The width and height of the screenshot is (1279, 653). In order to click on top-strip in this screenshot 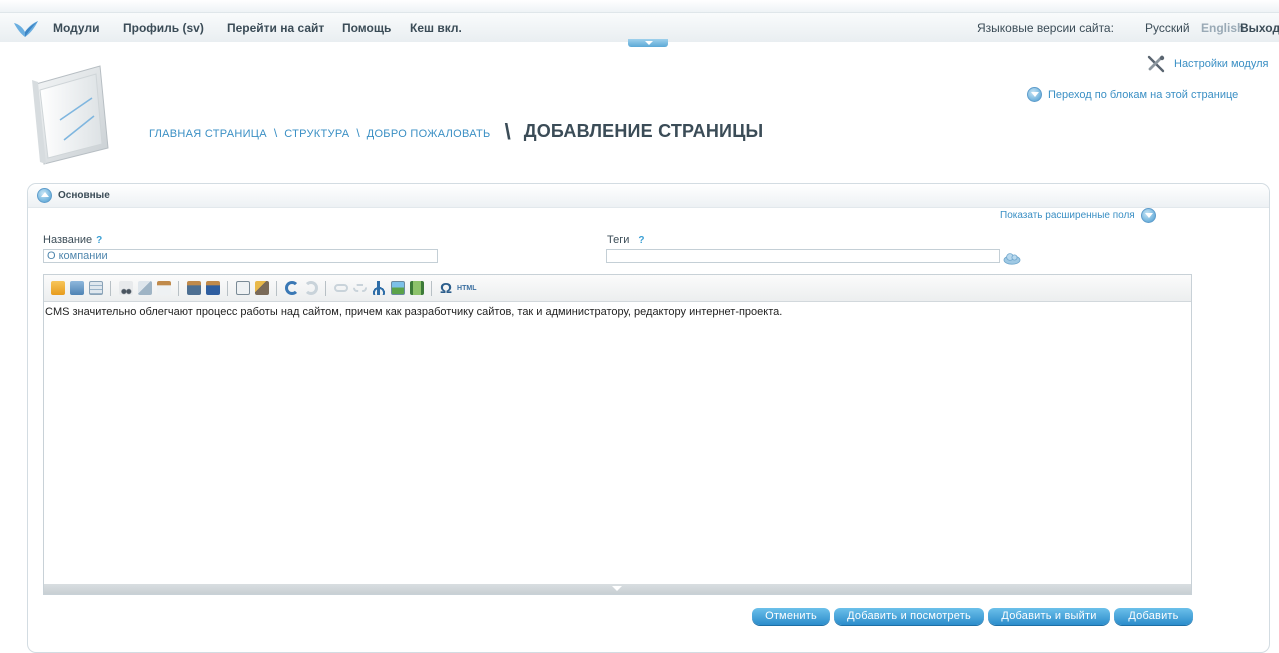, I will do `click(639, 6)`.